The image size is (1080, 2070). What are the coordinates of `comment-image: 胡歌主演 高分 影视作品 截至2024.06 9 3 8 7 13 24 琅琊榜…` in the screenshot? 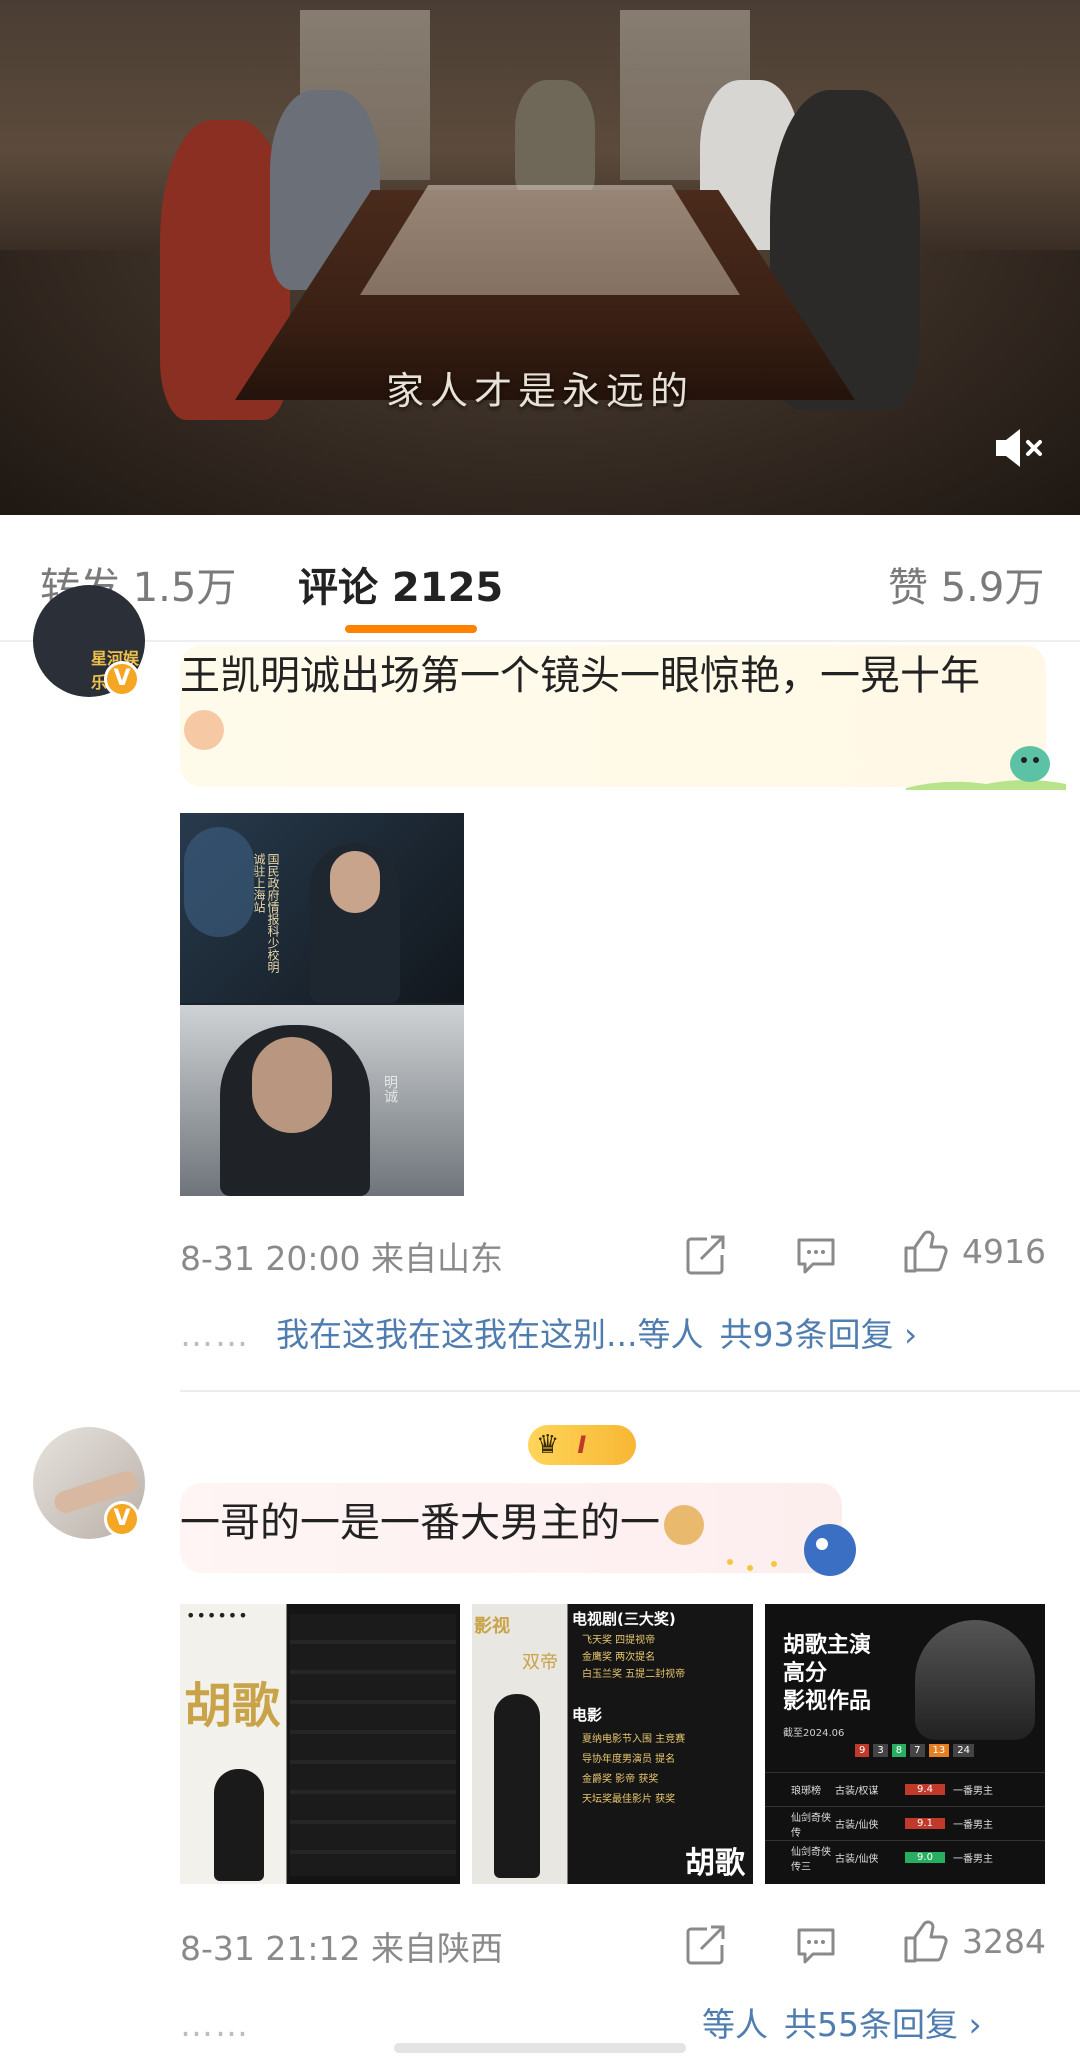 It's located at (905, 1744).